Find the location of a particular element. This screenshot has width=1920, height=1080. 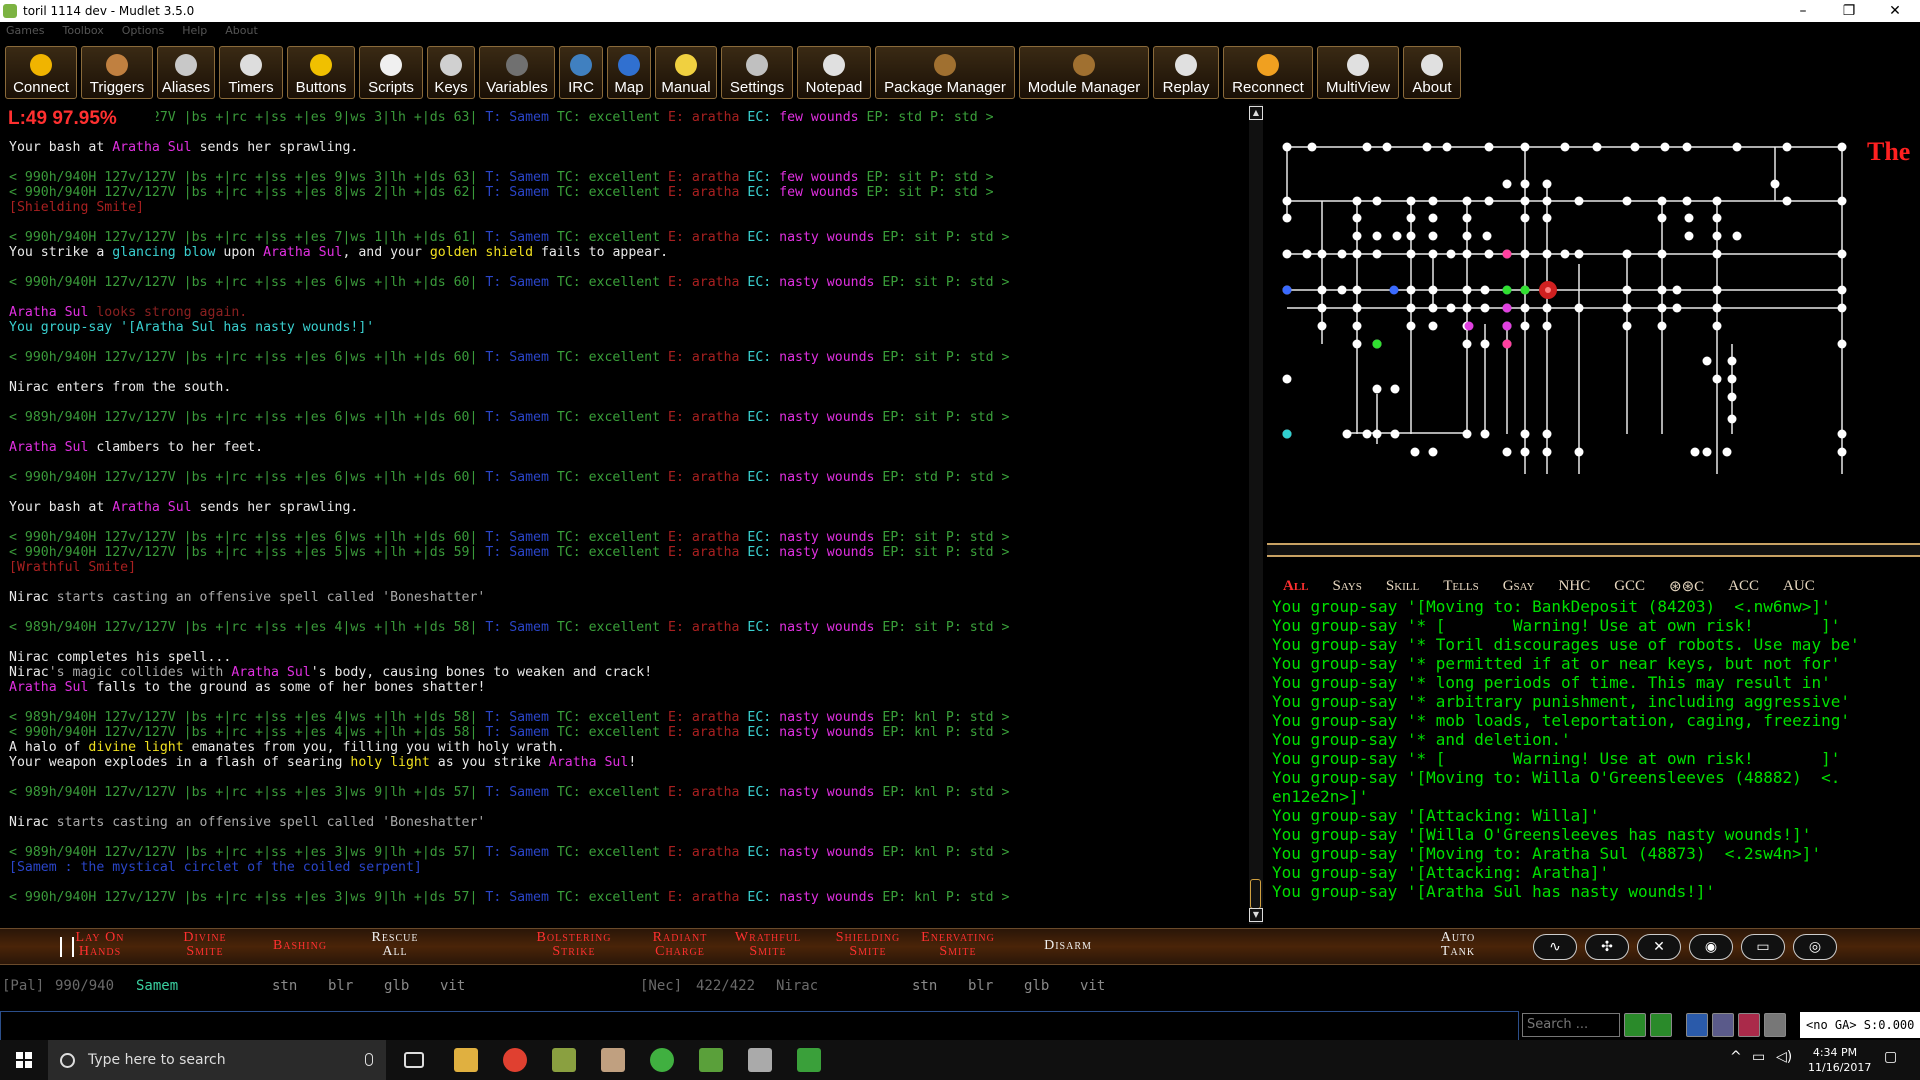

chat-tab-2: Skill is located at coordinates (1402, 586).